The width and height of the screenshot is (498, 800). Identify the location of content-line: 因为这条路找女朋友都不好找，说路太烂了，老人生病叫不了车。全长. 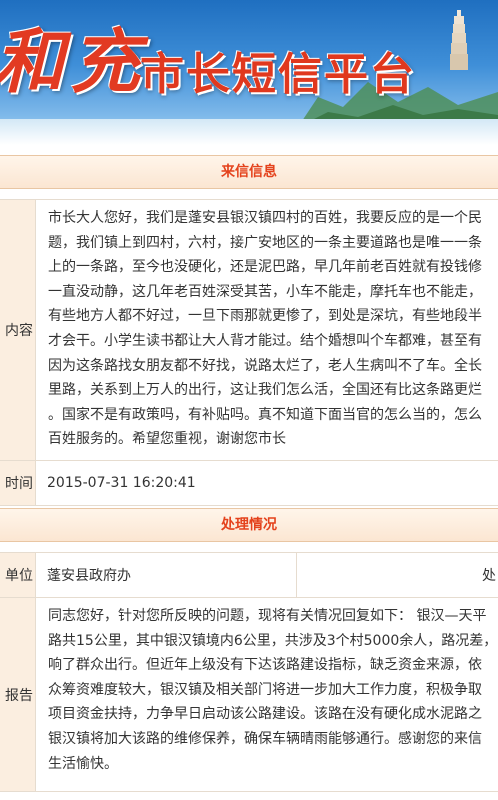
(265, 365).